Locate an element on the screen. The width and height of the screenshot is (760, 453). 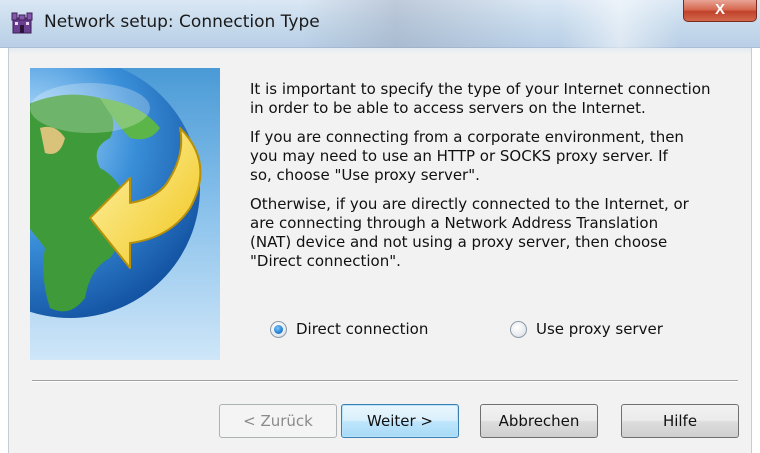
castle-icon is located at coordinates (22, 22).